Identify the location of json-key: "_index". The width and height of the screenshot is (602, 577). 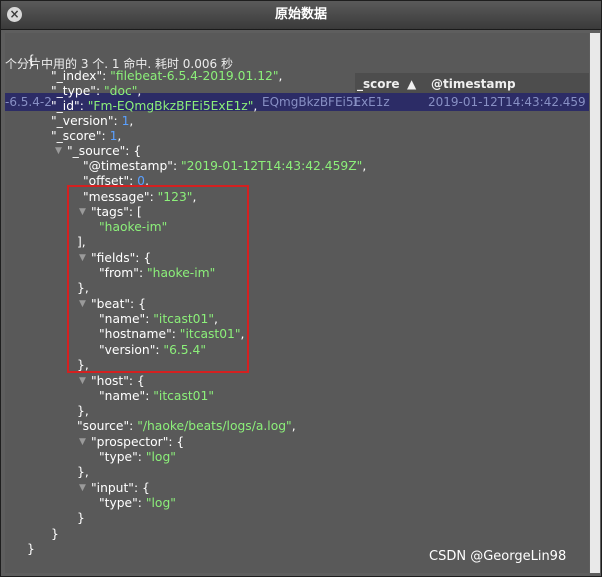
(77, 76).